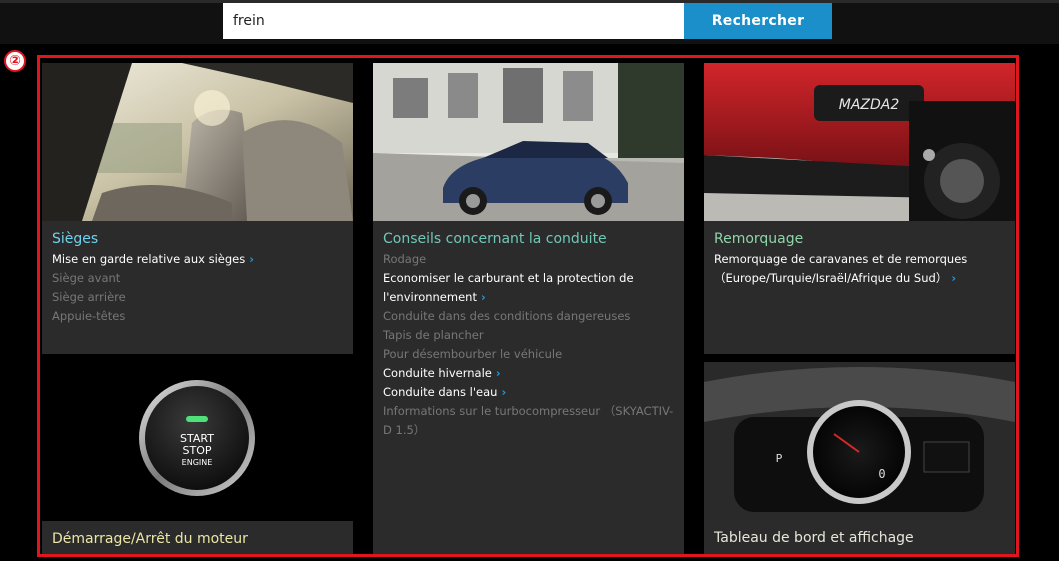 The height and width of the screenshot is (561, 1059). Describe the element at coordinates (881, 474) in the screenshot. I see `svg-text: 0` at that location.